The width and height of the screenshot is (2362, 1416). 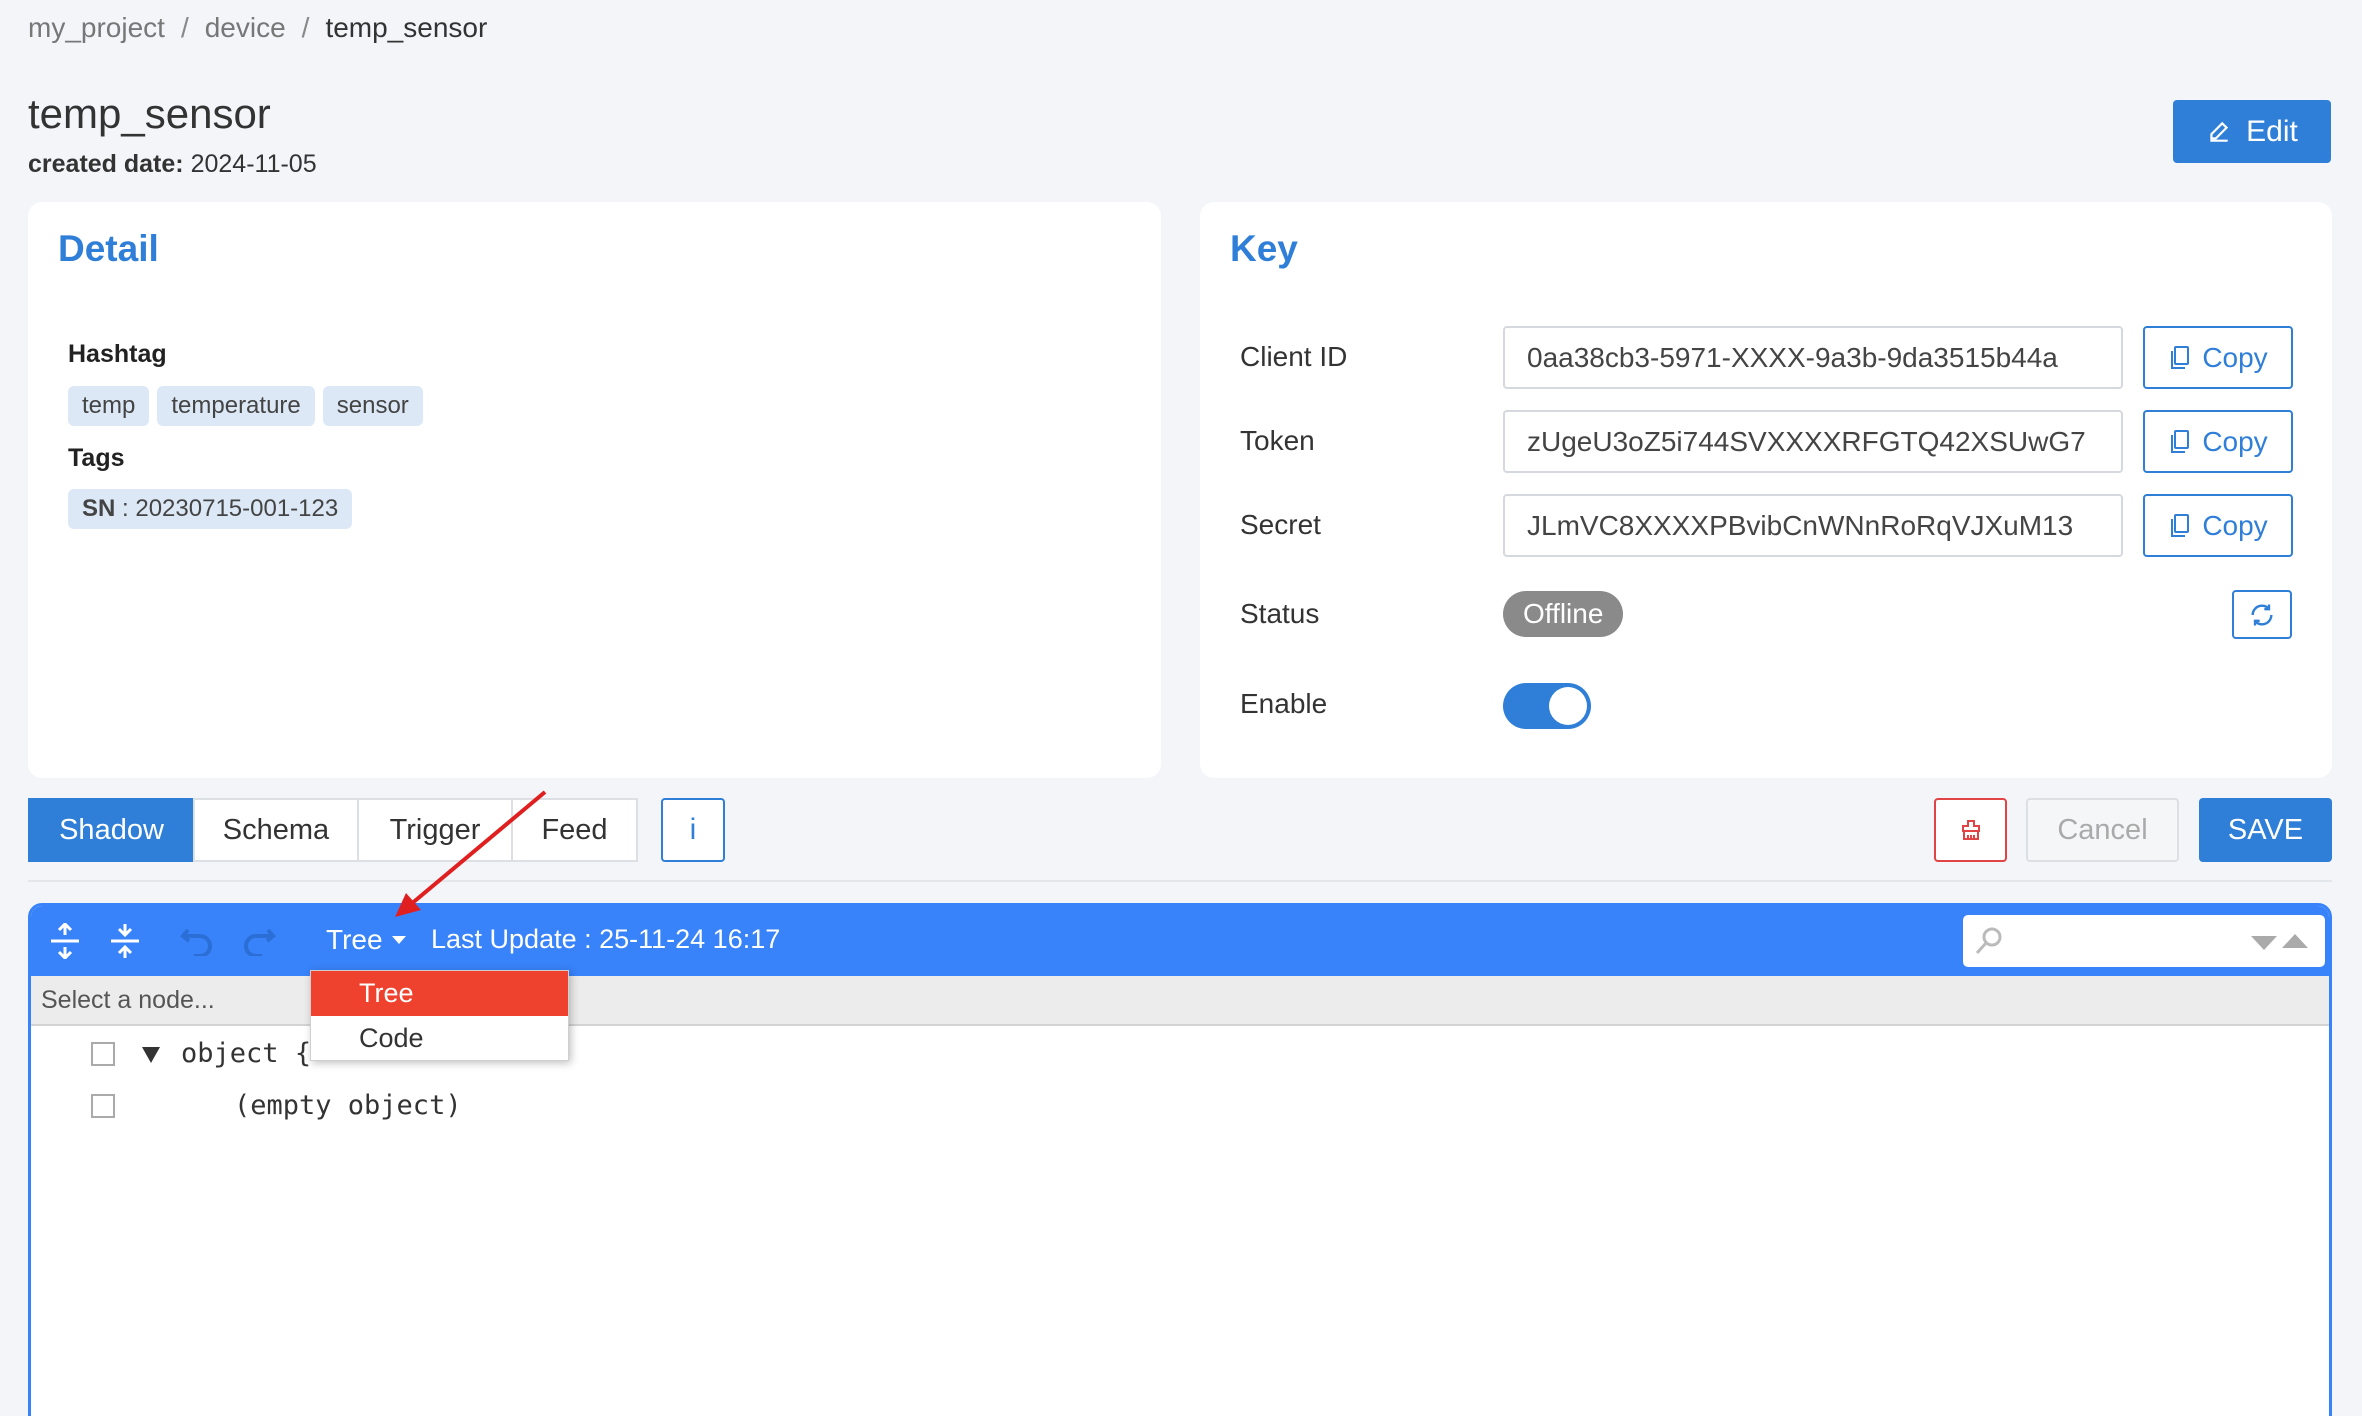 I want to click on refresh-icon, so click(x=2262, y=614).